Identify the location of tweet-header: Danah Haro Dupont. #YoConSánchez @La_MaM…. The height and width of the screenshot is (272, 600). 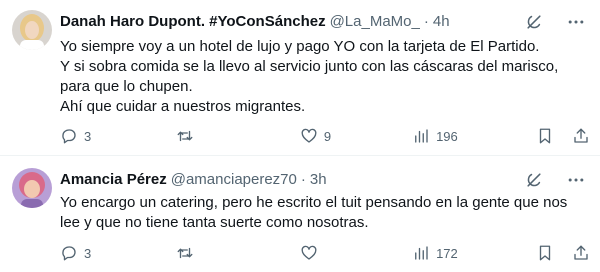
(255, 21).